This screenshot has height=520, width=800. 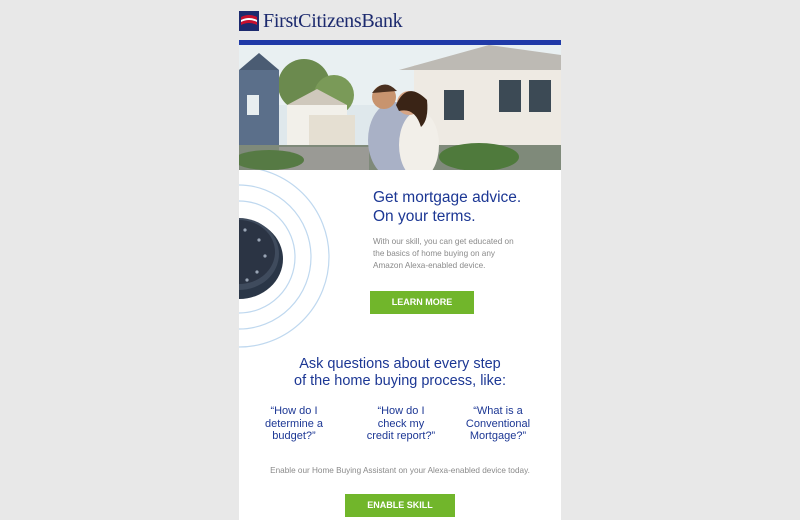 What do you see at coordinates (400, 381) in the screenshot?
I see `ask-title-line2: of the home buying process, like:` at bounding box center [400, 381].